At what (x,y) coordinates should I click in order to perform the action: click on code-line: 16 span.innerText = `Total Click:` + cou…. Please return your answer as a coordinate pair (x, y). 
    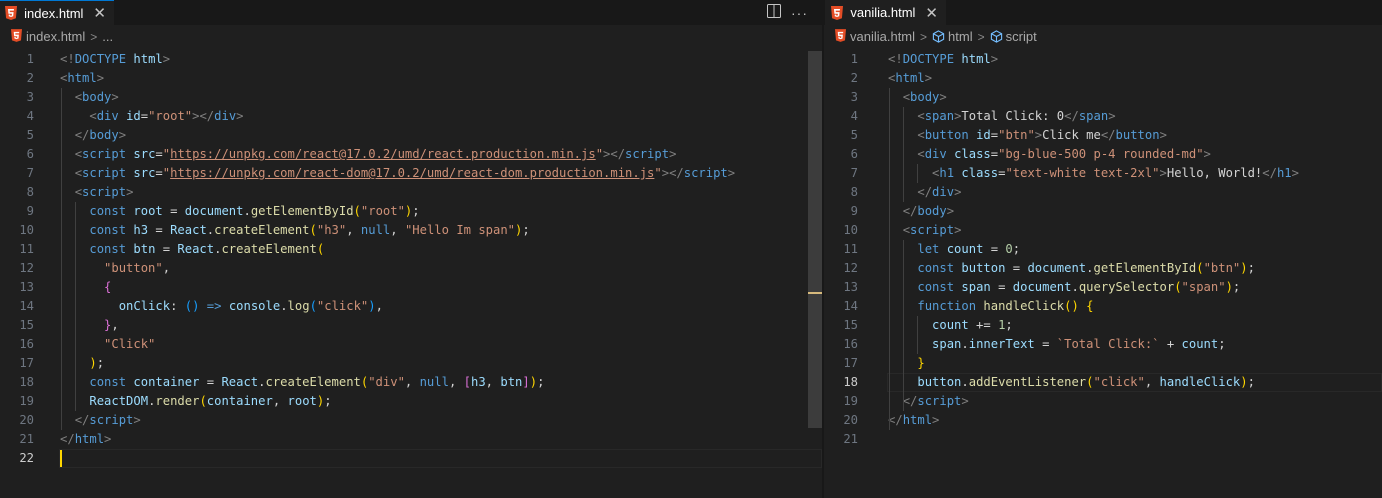
    Looking at the image, I should click on (1103, 344).